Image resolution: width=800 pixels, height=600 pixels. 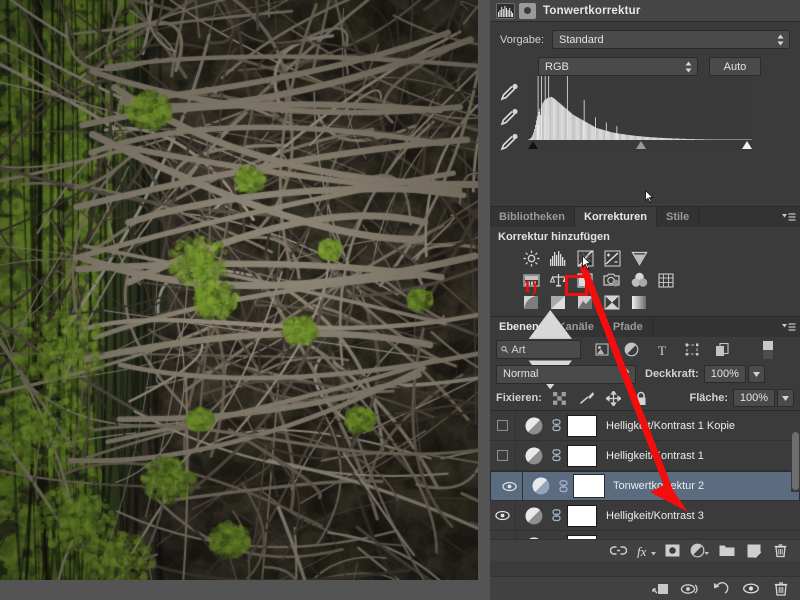 What do you see at coordinates (618, 66) in the screenshot?
I see `channel-select: RGB` at bounding box center [618, 66].